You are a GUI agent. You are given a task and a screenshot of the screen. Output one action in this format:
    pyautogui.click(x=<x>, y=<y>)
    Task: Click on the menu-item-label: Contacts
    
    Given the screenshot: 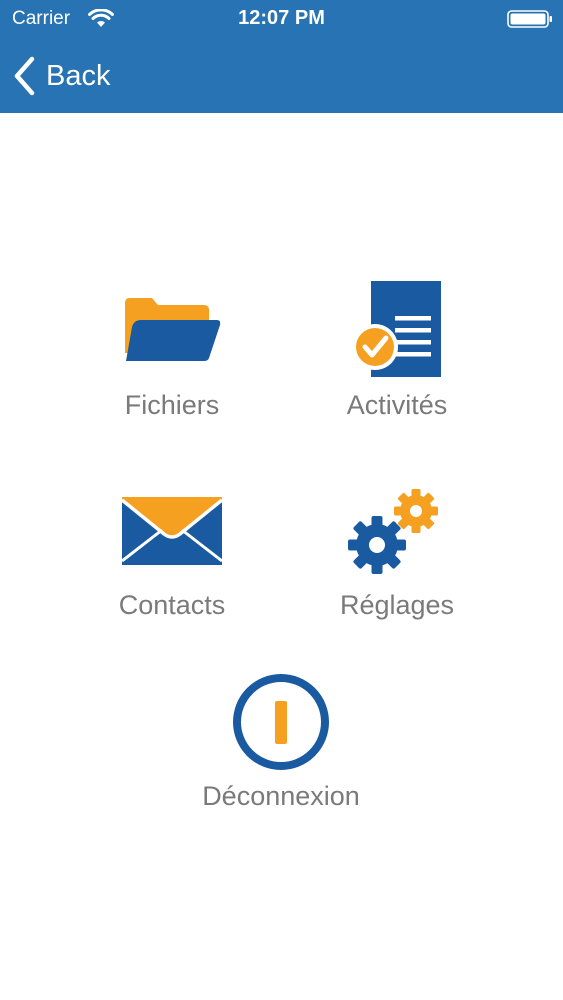 What is the action you would take?
    pyautogui.click(x=172, y=605)
    